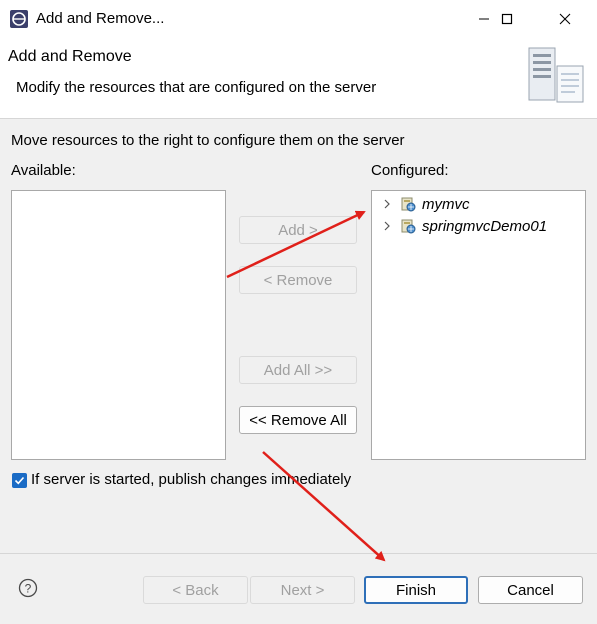 Image resolution: width=597 pixels, height=624 pixels. What do you see at coordinates (416, 590) in the screenshot?
I see `finish-button: Finish` at bounding box center [416, 590].